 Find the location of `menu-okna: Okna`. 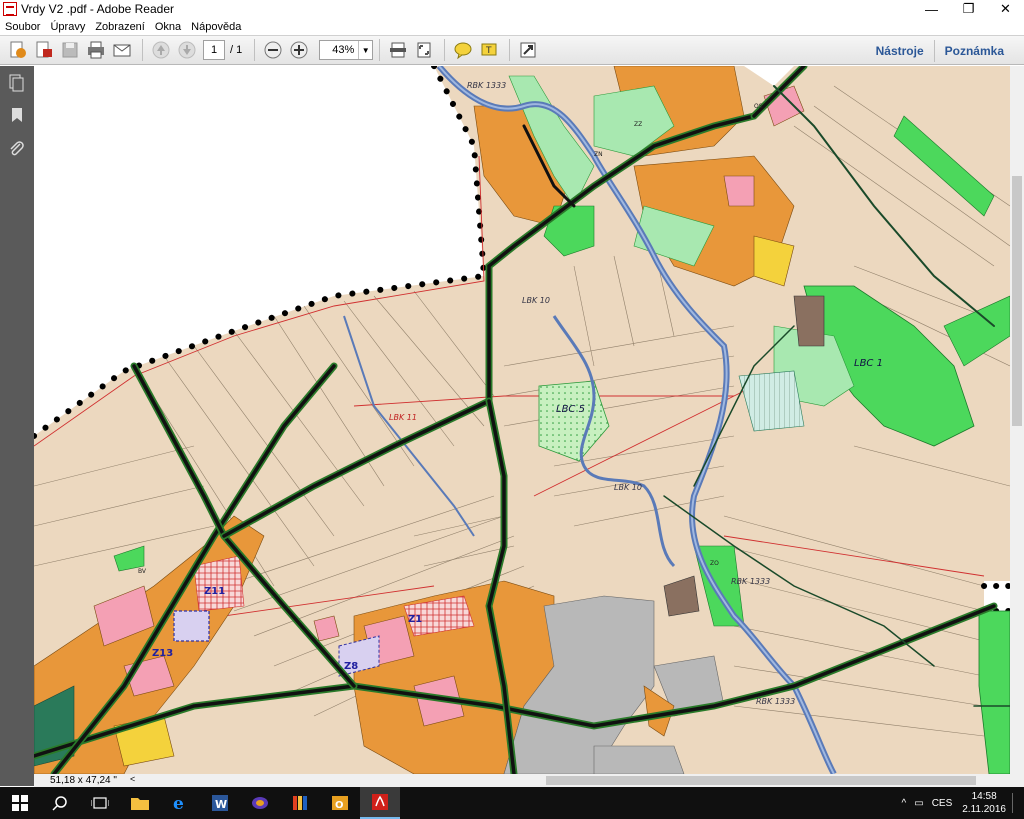

menu-okna: Okna is located at coordinates (168, 27).